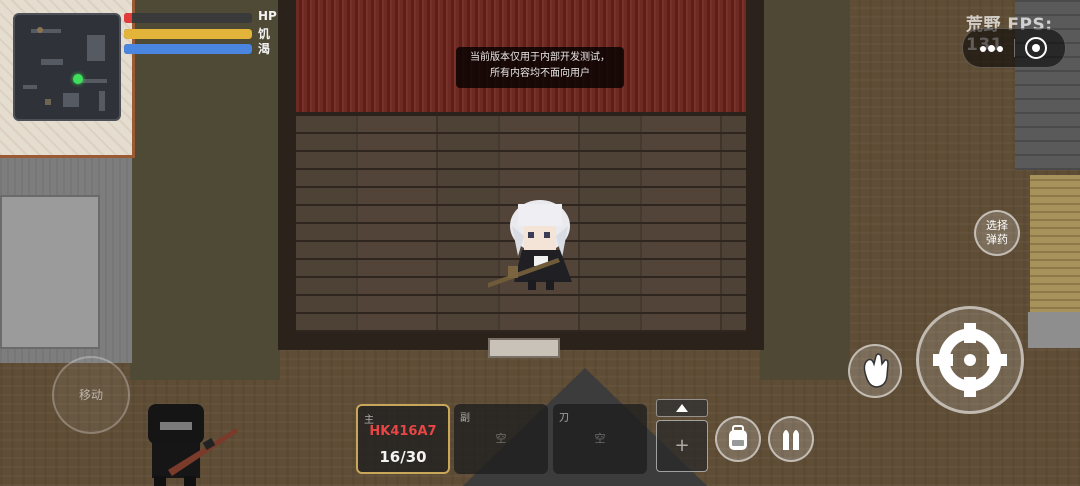 The height and width of the screenshot is (486, 1080). I want to click on hand-icon, so click(876, 370).